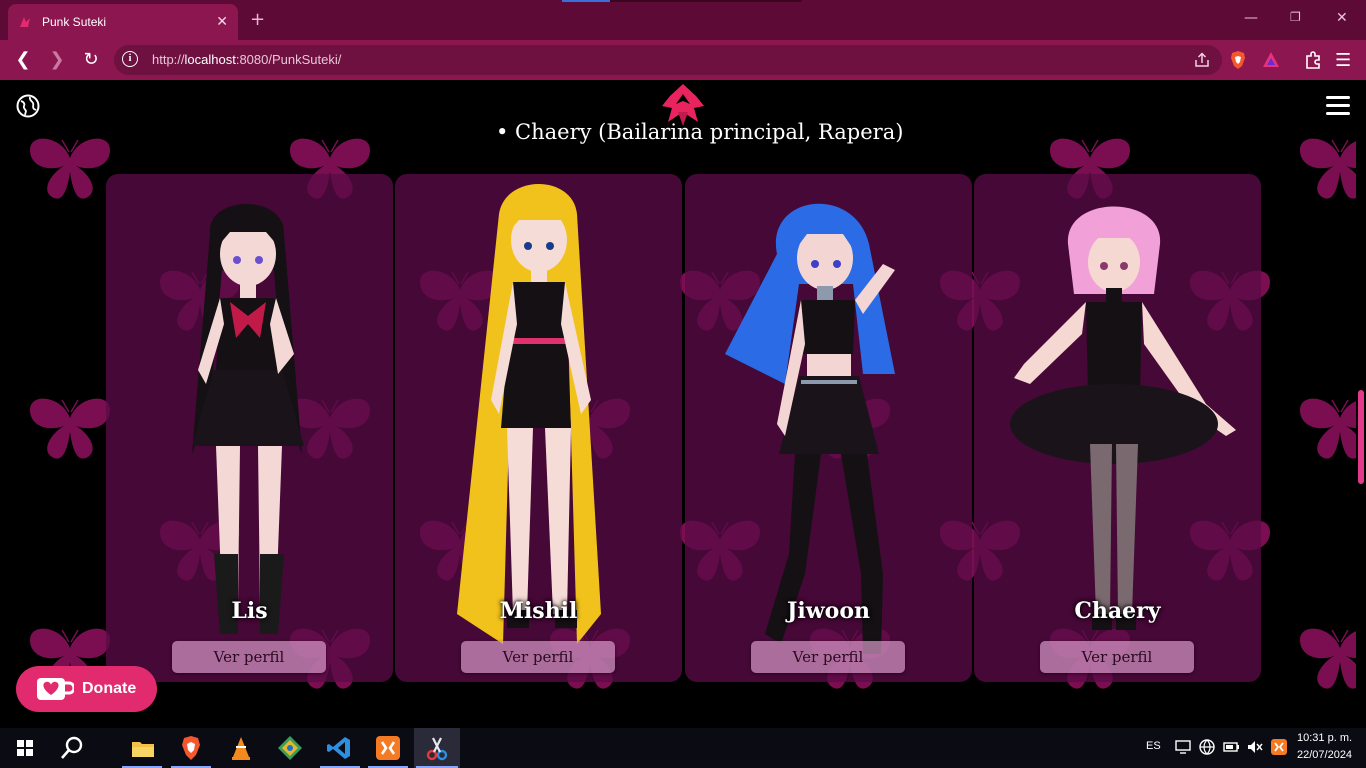  What do you see at coordinates (72, 748) in the screenshot?
I see `search-icon` at bounding box center [72, 748].